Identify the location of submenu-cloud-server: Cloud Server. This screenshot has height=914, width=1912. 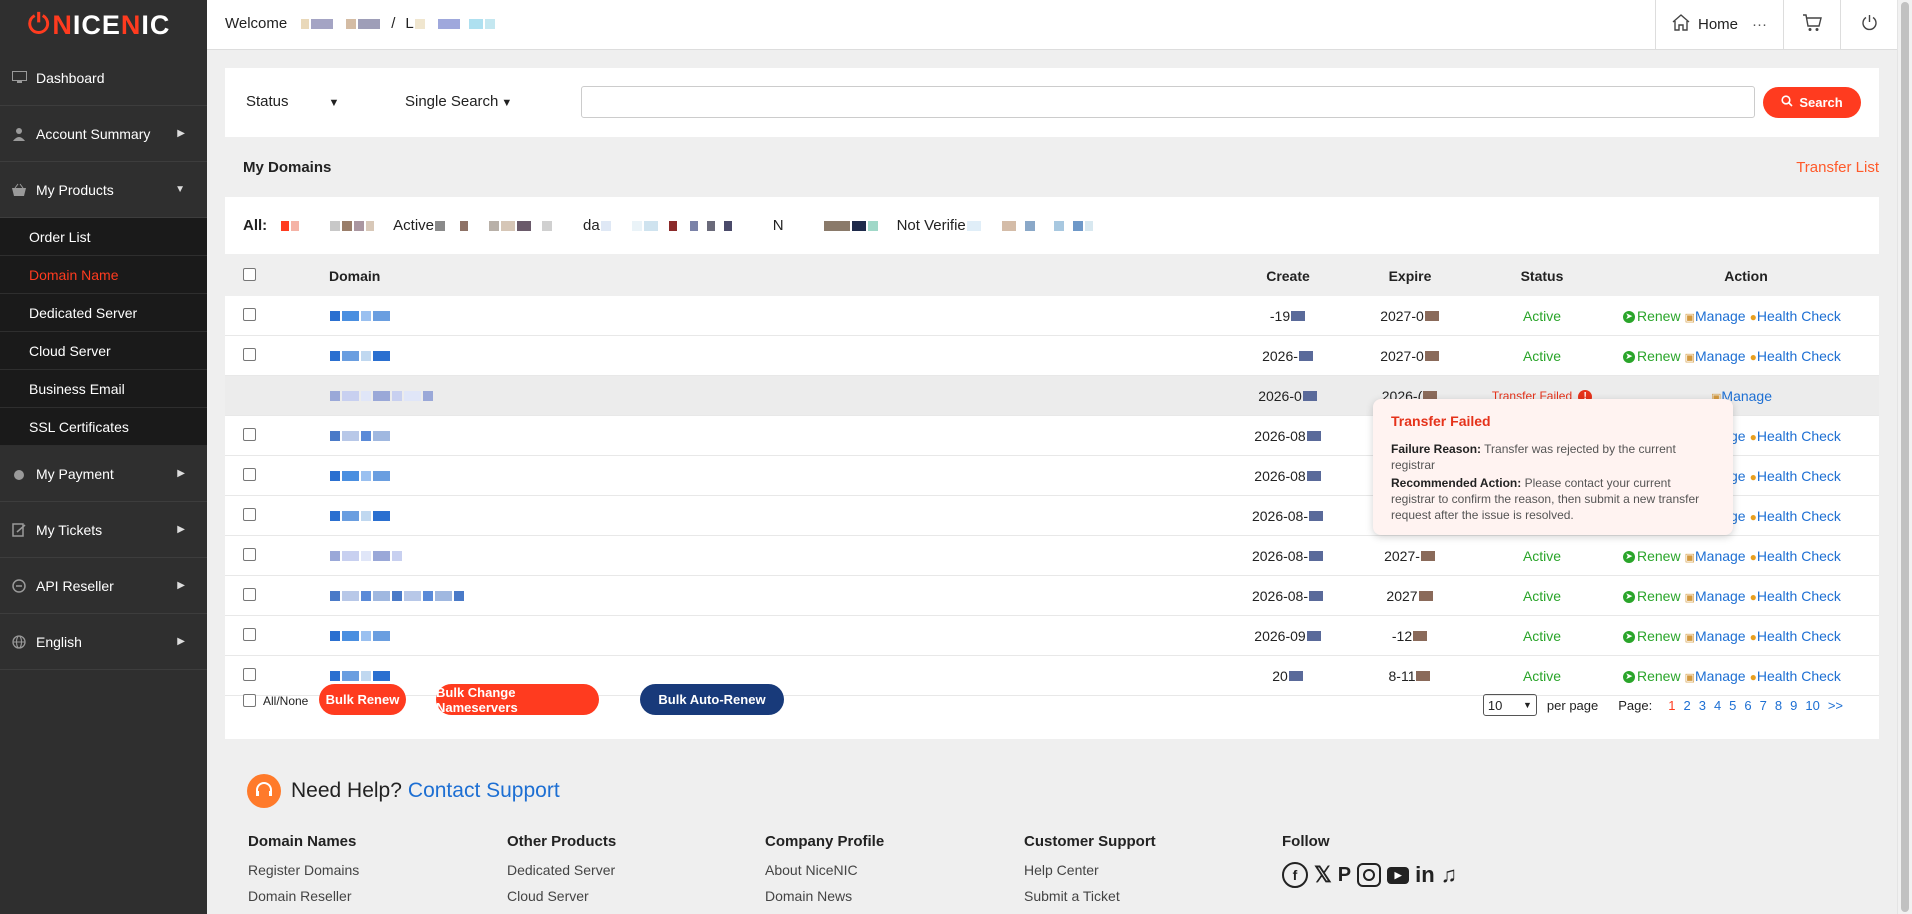
(103, 351).